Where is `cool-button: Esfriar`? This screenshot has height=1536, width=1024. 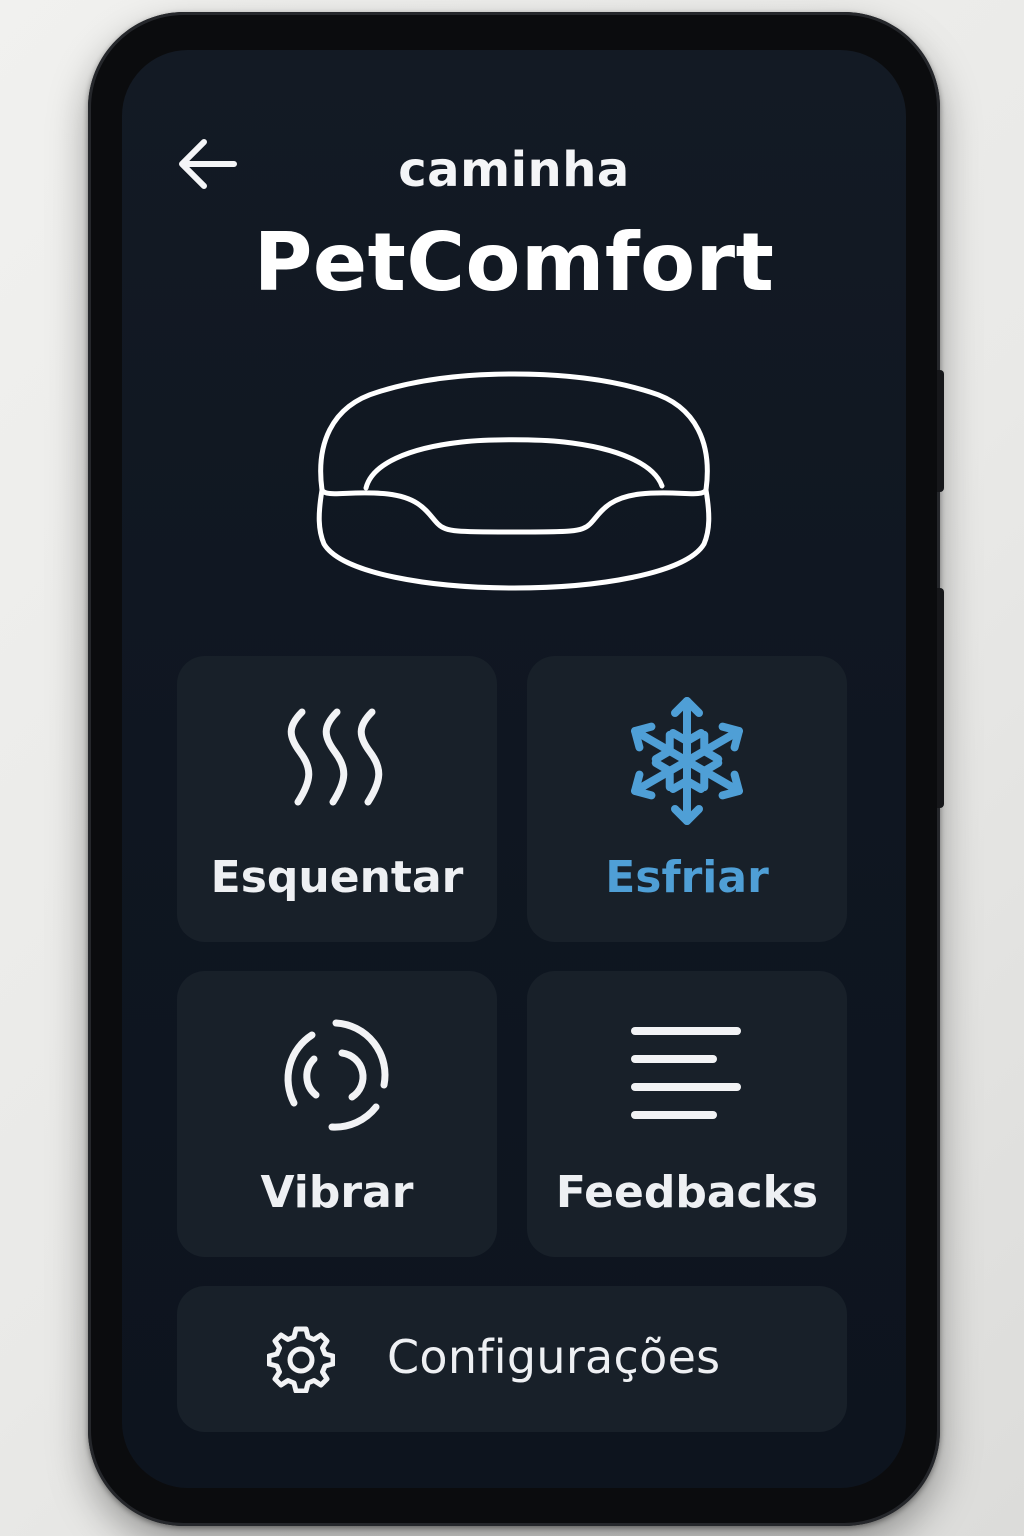
cool-button: Esfriar is located at coordinates (687, 799).